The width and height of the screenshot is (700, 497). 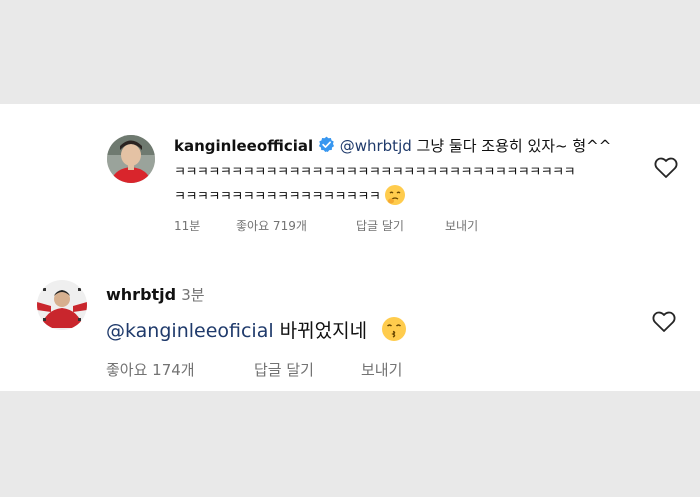 I want to click on shushing-face-icon, so click(x=395, y=197).